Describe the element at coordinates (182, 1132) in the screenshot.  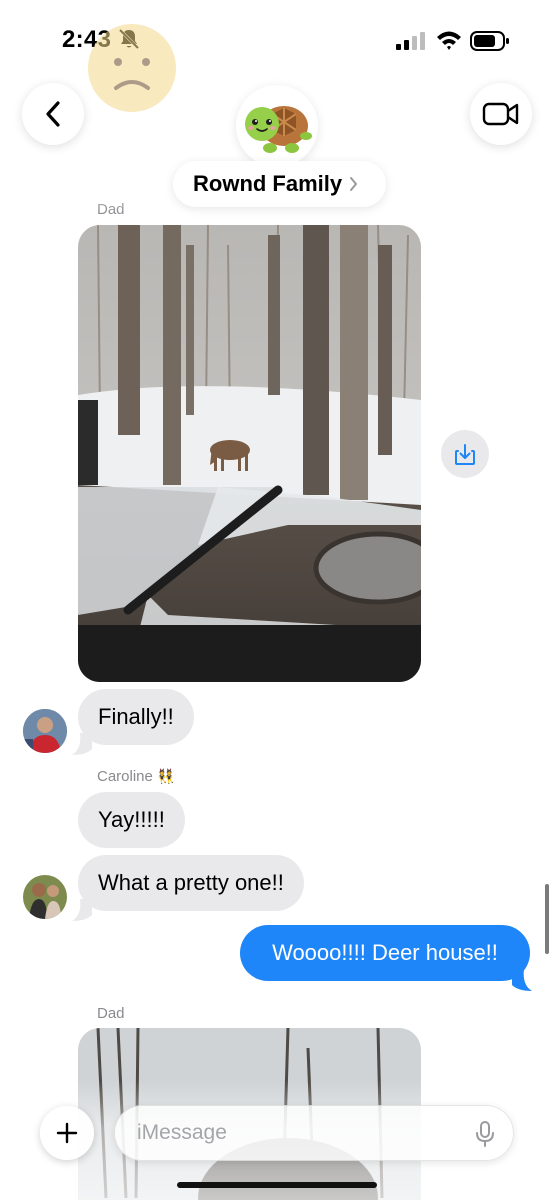
I see `message-input-placeholder: iMessage` at that location.